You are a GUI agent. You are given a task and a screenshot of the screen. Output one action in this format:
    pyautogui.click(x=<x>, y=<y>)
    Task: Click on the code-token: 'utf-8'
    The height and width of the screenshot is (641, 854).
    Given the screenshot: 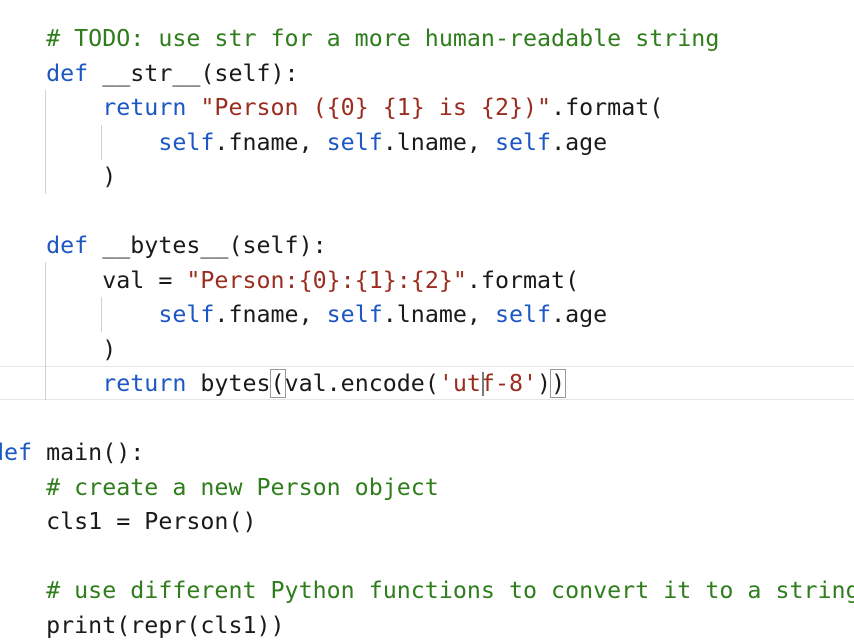 What is the action you would take?
    pyautogui.click(x=488, y=383)
    